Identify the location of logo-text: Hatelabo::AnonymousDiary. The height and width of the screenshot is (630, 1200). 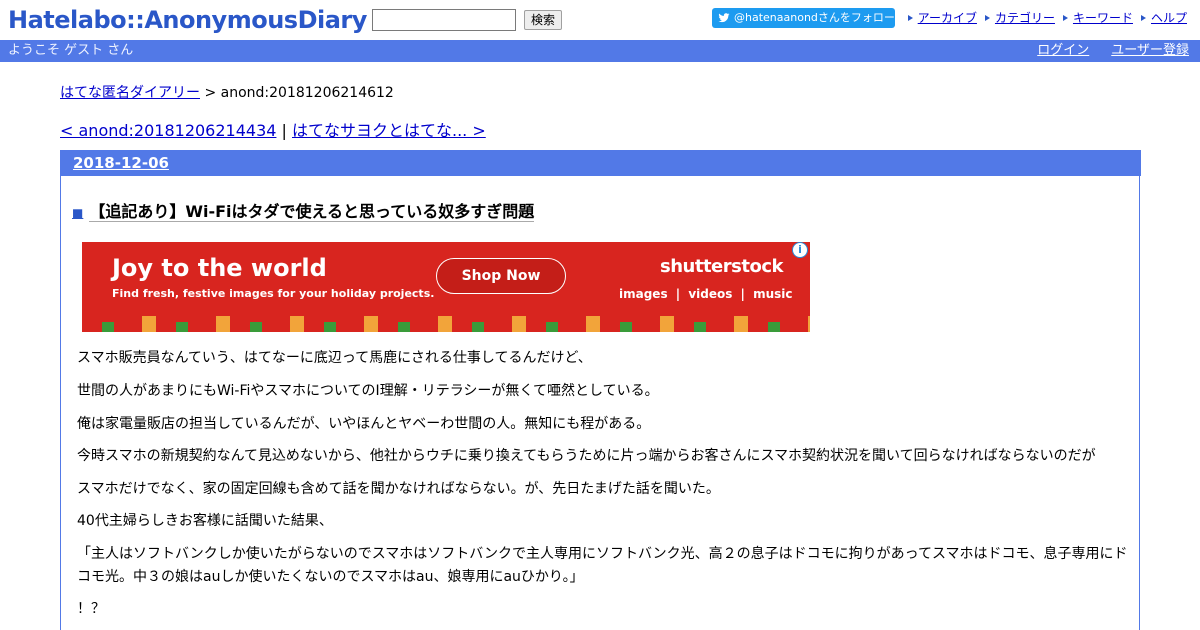
(187, 20).